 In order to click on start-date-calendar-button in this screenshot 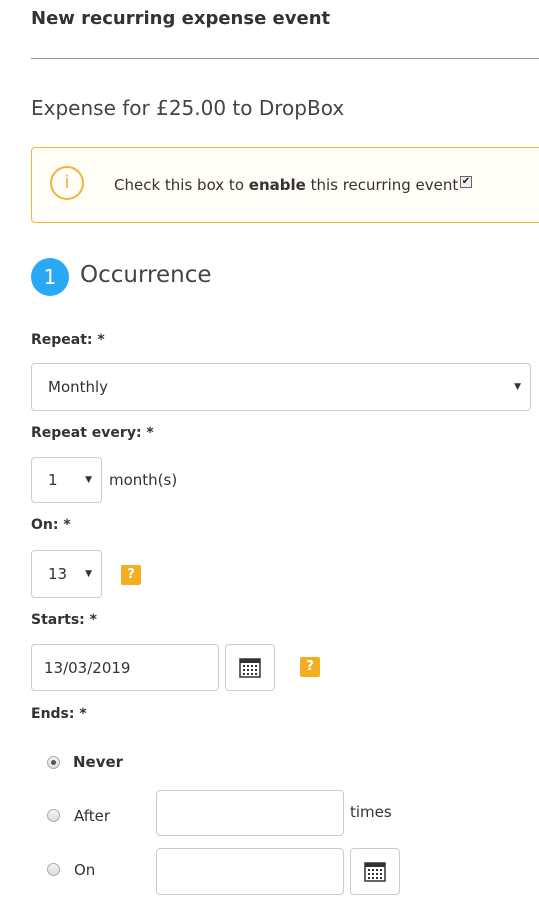, I will do `click(250, 667)`.